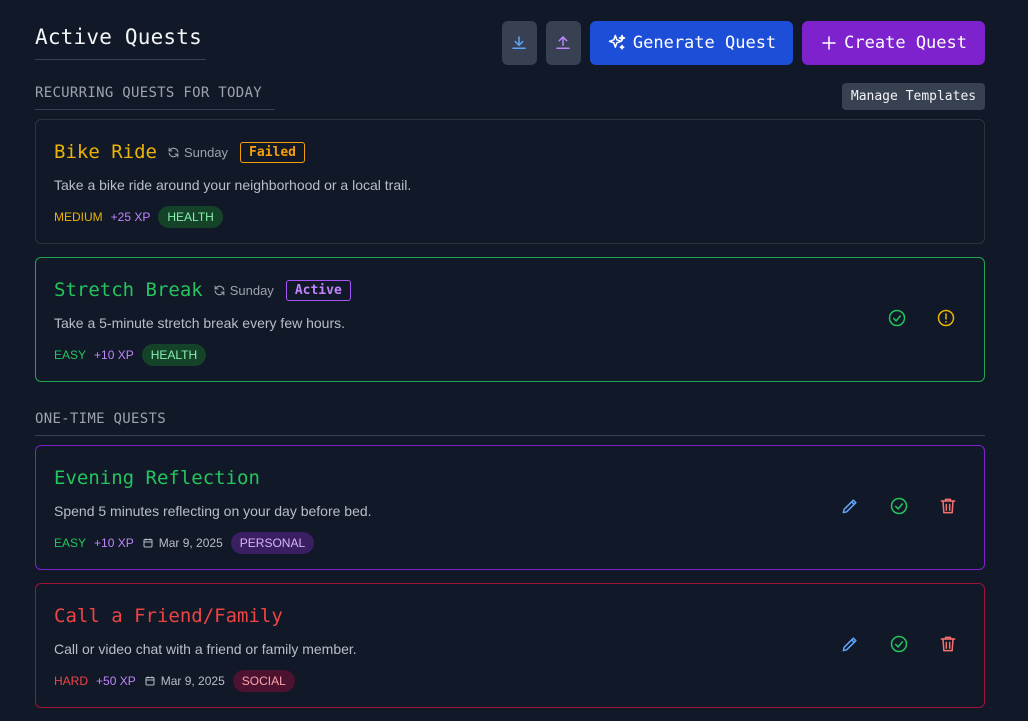  I want to click on quest-meta: EASY +10 XP Mar 9, 2025 PERSONAL, so click(184, 543).